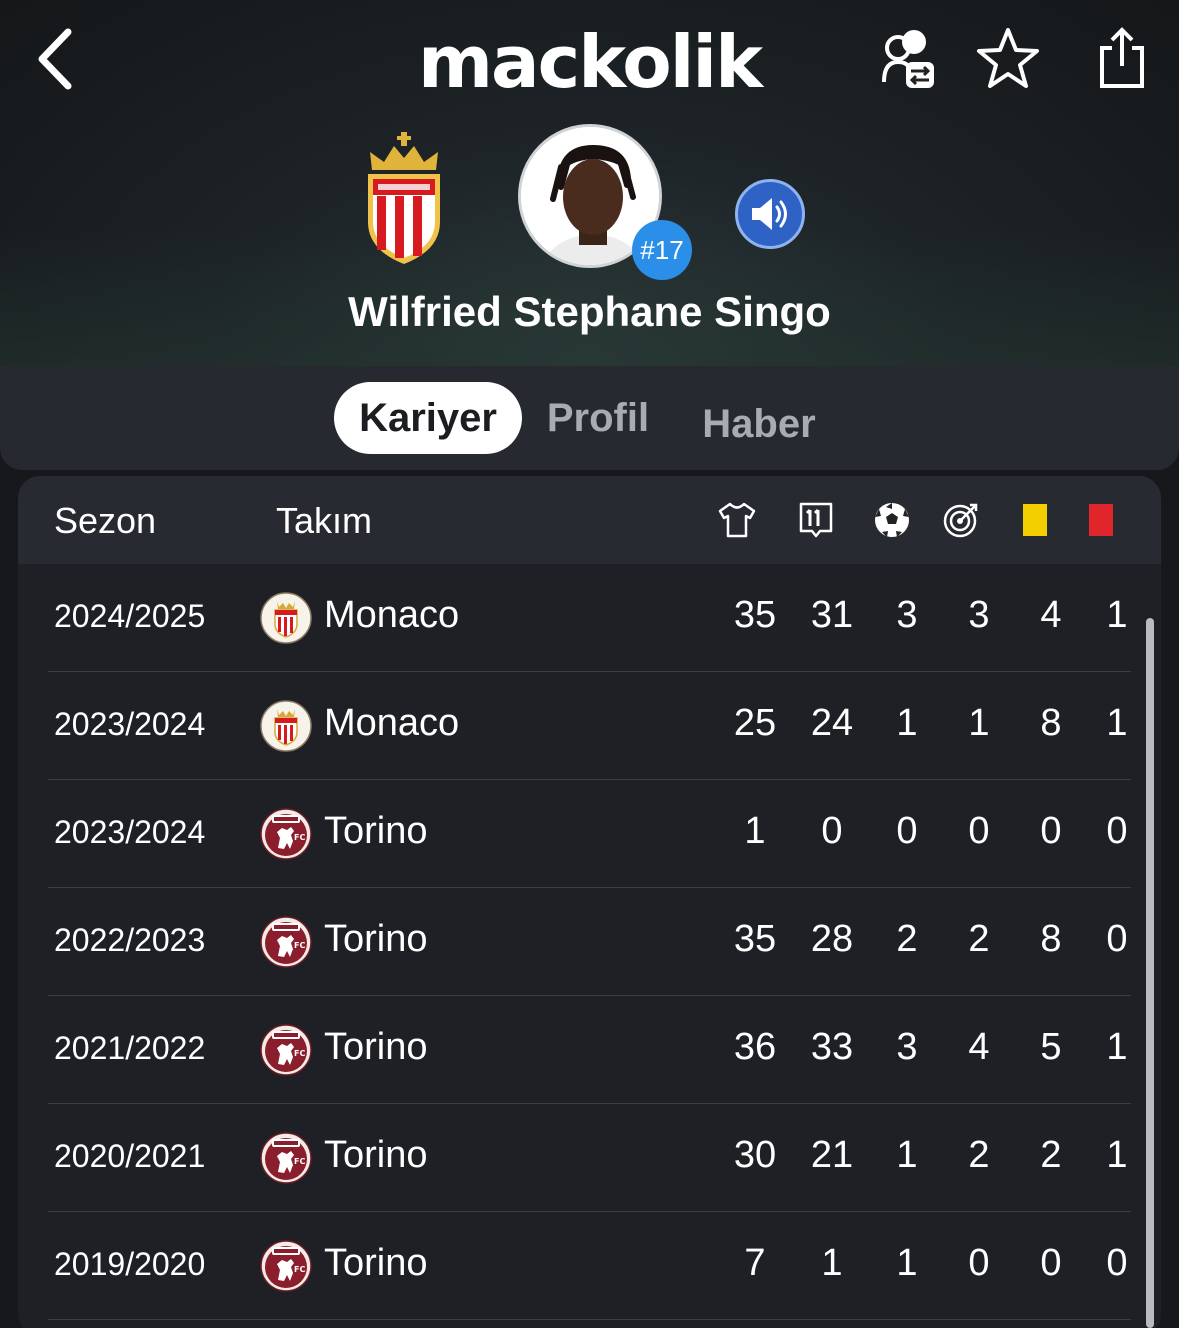  What do you see at coordinates (832, 939) in the screenshot?
I see `starts-cell: 28` at bounding box center [832, 939].